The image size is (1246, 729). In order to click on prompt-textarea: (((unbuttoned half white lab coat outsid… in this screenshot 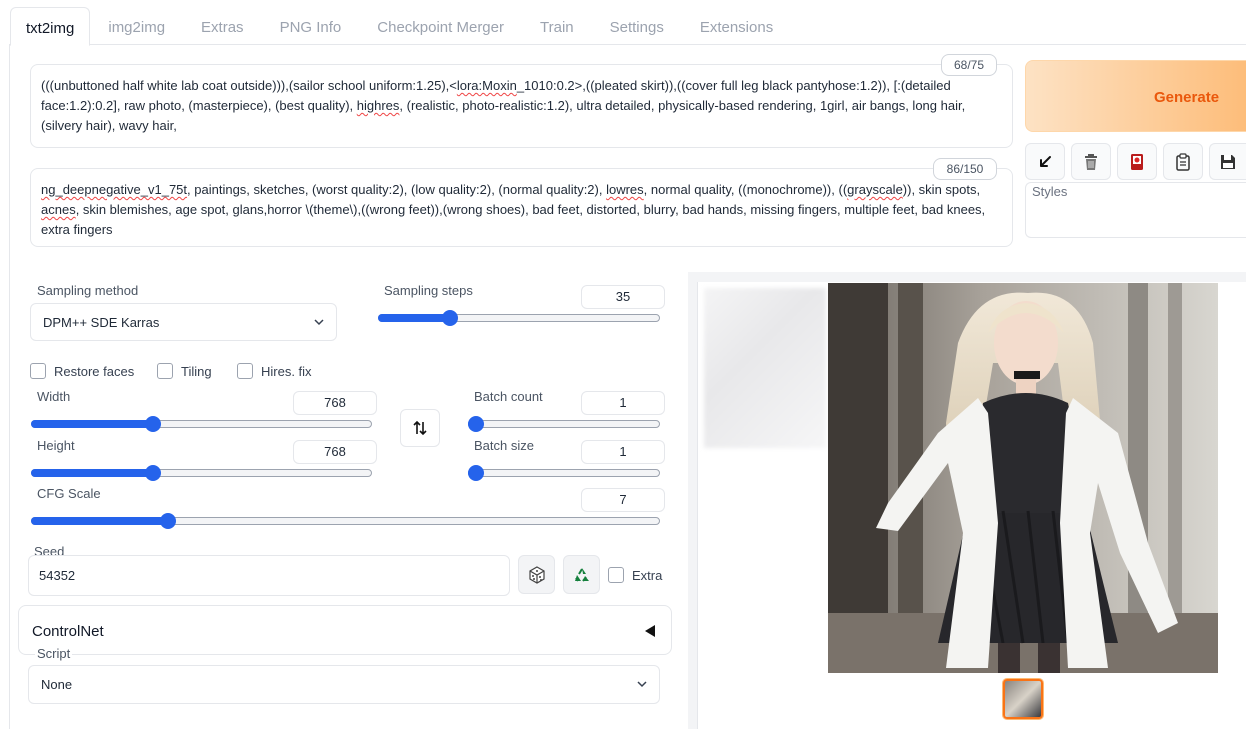, I will do `click(521, 106)`.